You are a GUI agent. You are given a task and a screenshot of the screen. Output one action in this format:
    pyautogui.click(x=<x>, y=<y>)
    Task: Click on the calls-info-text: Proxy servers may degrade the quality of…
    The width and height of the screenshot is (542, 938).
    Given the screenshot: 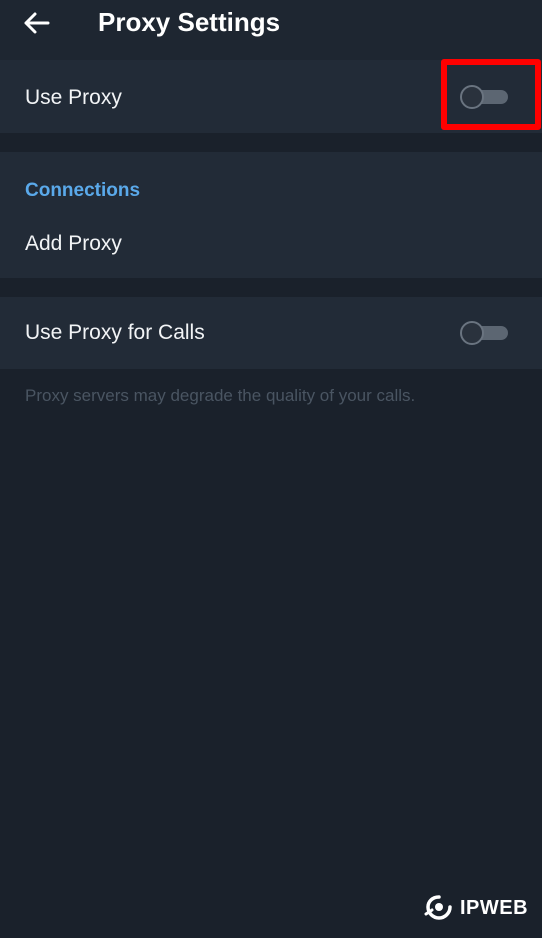 What is the action you would take?
    pyautogui.click(x=220, y=395)
    